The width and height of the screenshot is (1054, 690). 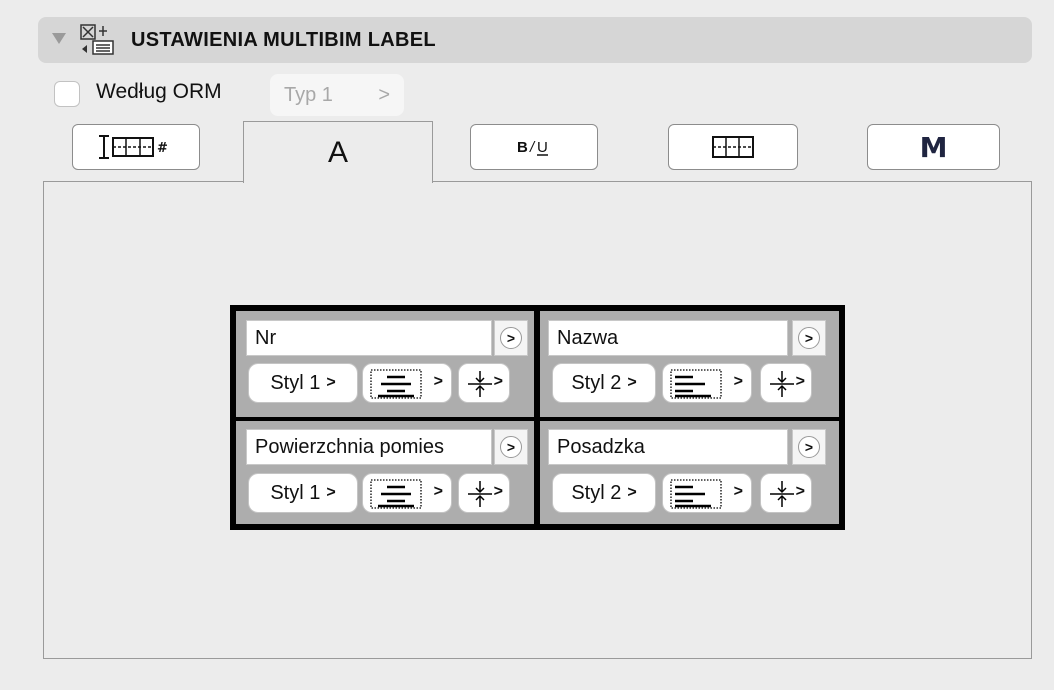 I want to click on field-name-input: Nr, so click(x=369, y=338).